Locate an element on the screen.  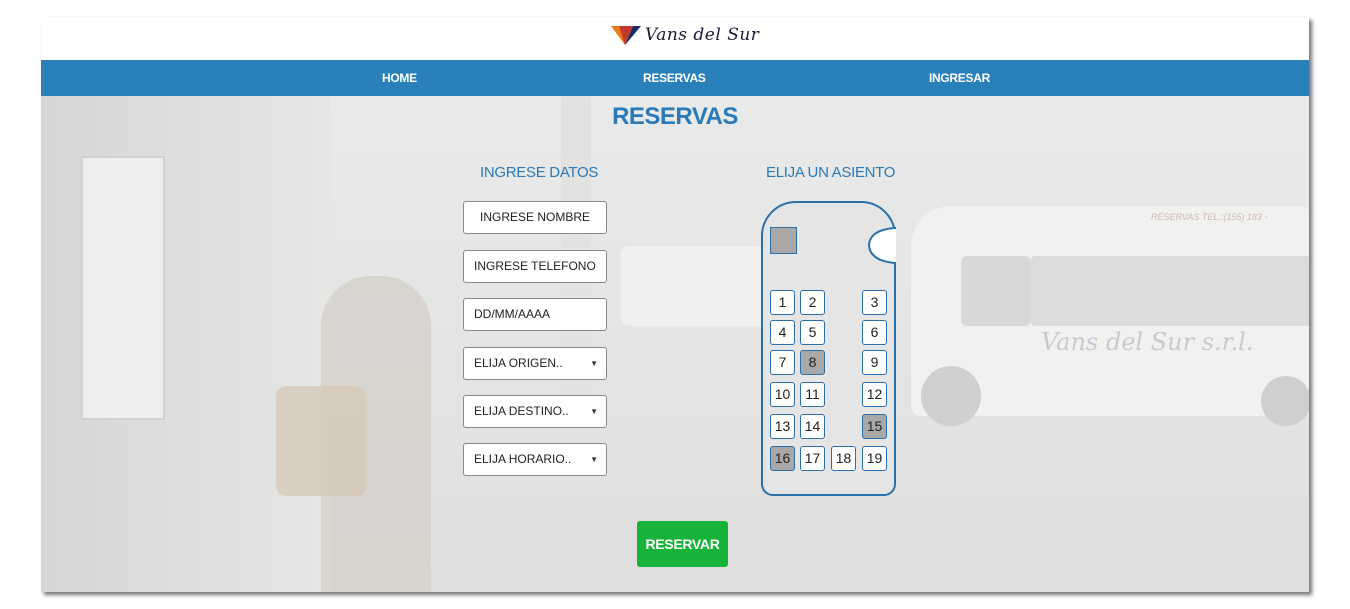
seat-16: 16 is located at coordinates (782, 458).